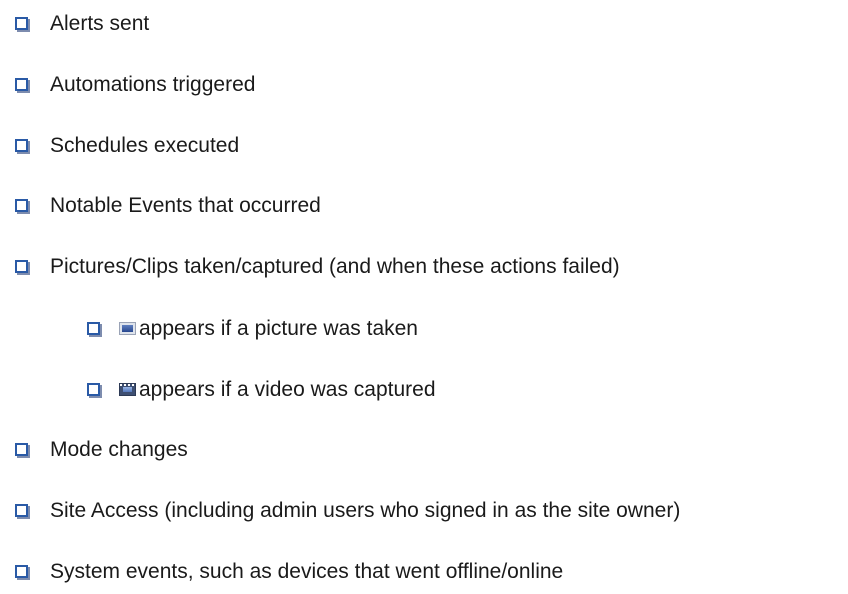 The height and width of the screenshot is (594, 848). I want to click on list-item-label: Notable Events that occurred, so click(185, 205).